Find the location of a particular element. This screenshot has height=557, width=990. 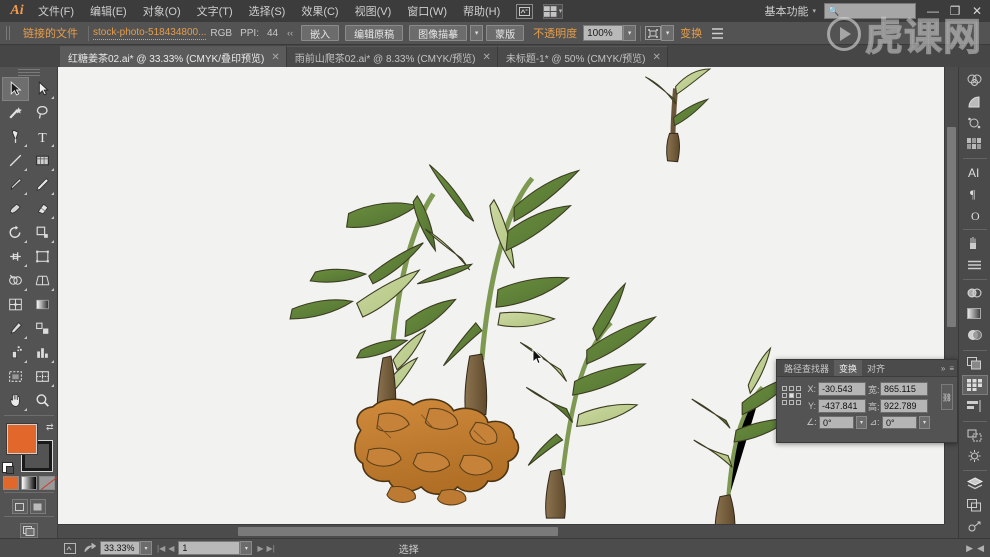

symbol-sprayer-tool is located at coordinates (15, 353).